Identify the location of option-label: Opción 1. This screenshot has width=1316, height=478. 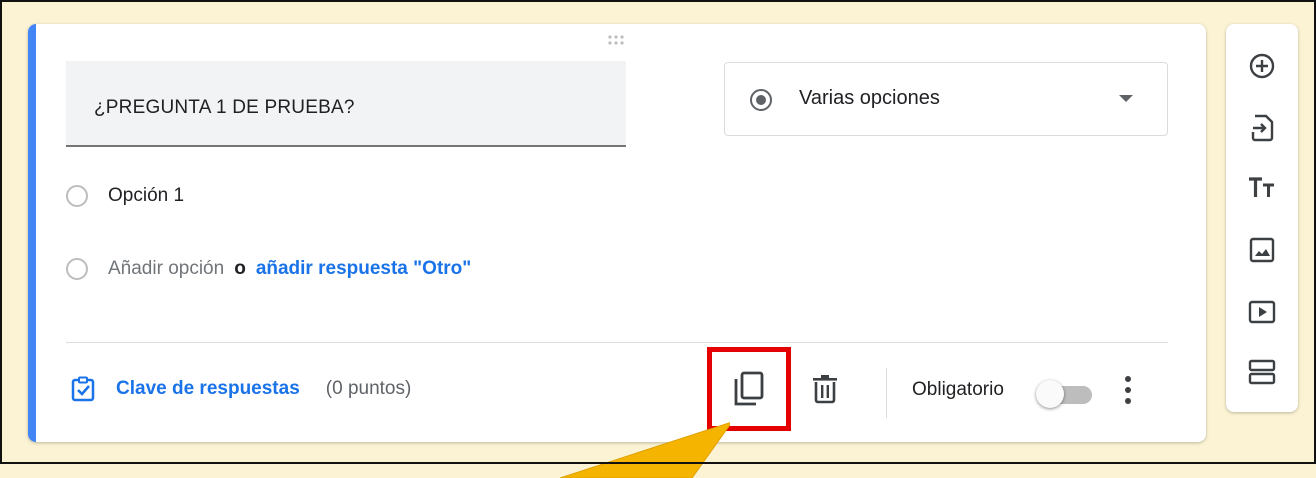
(146, 196).